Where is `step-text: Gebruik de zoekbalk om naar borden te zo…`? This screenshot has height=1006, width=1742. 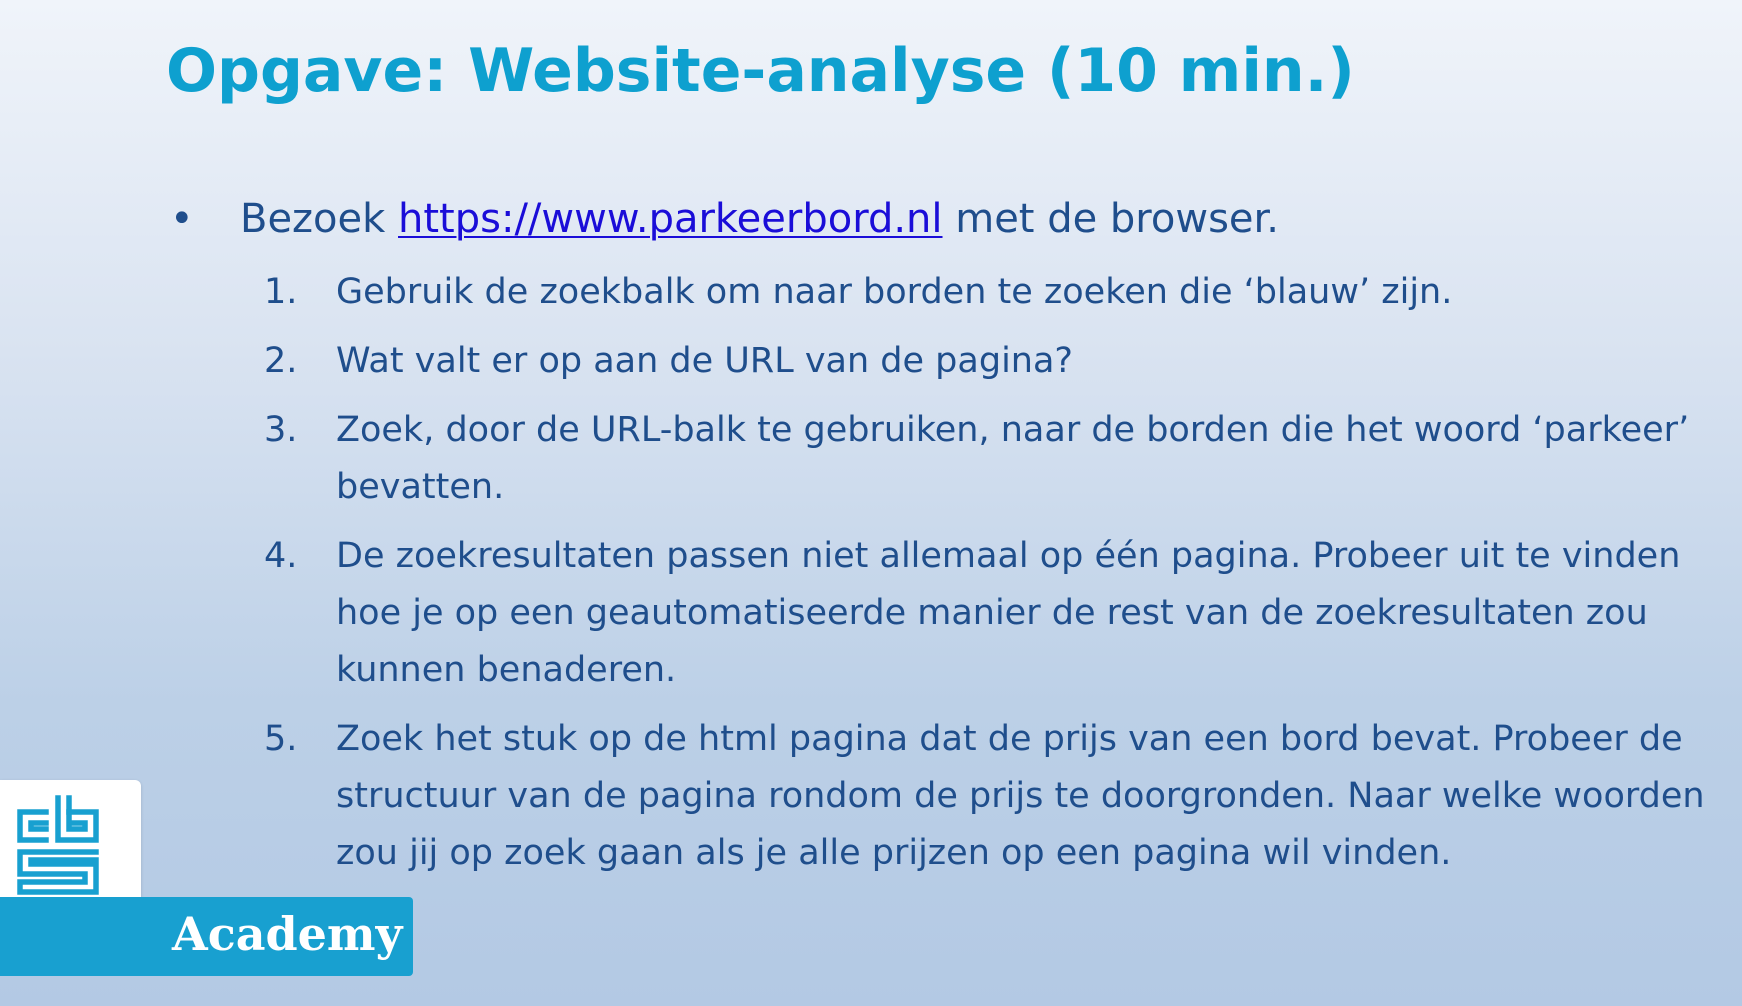 step-text: Gebruik de zoekbalk om naar borden te zo… is located at coordinates (894, 292).